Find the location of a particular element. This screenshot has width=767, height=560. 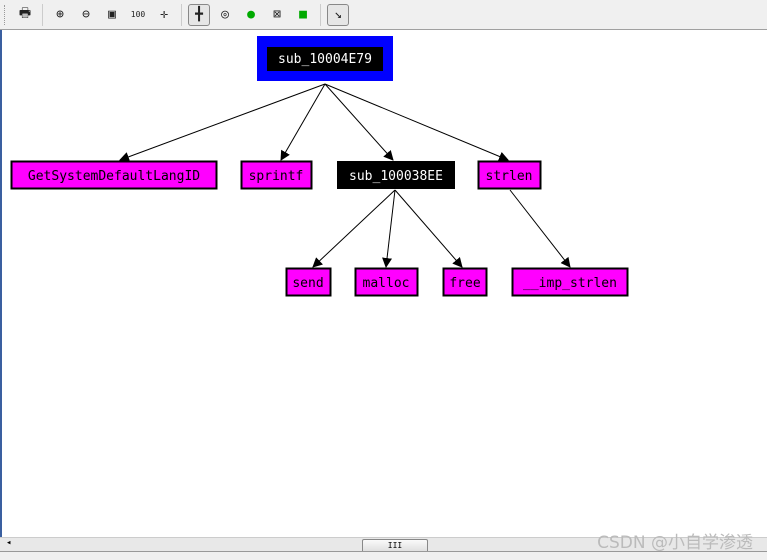

node-label: send is located at coordinates (307, 283).